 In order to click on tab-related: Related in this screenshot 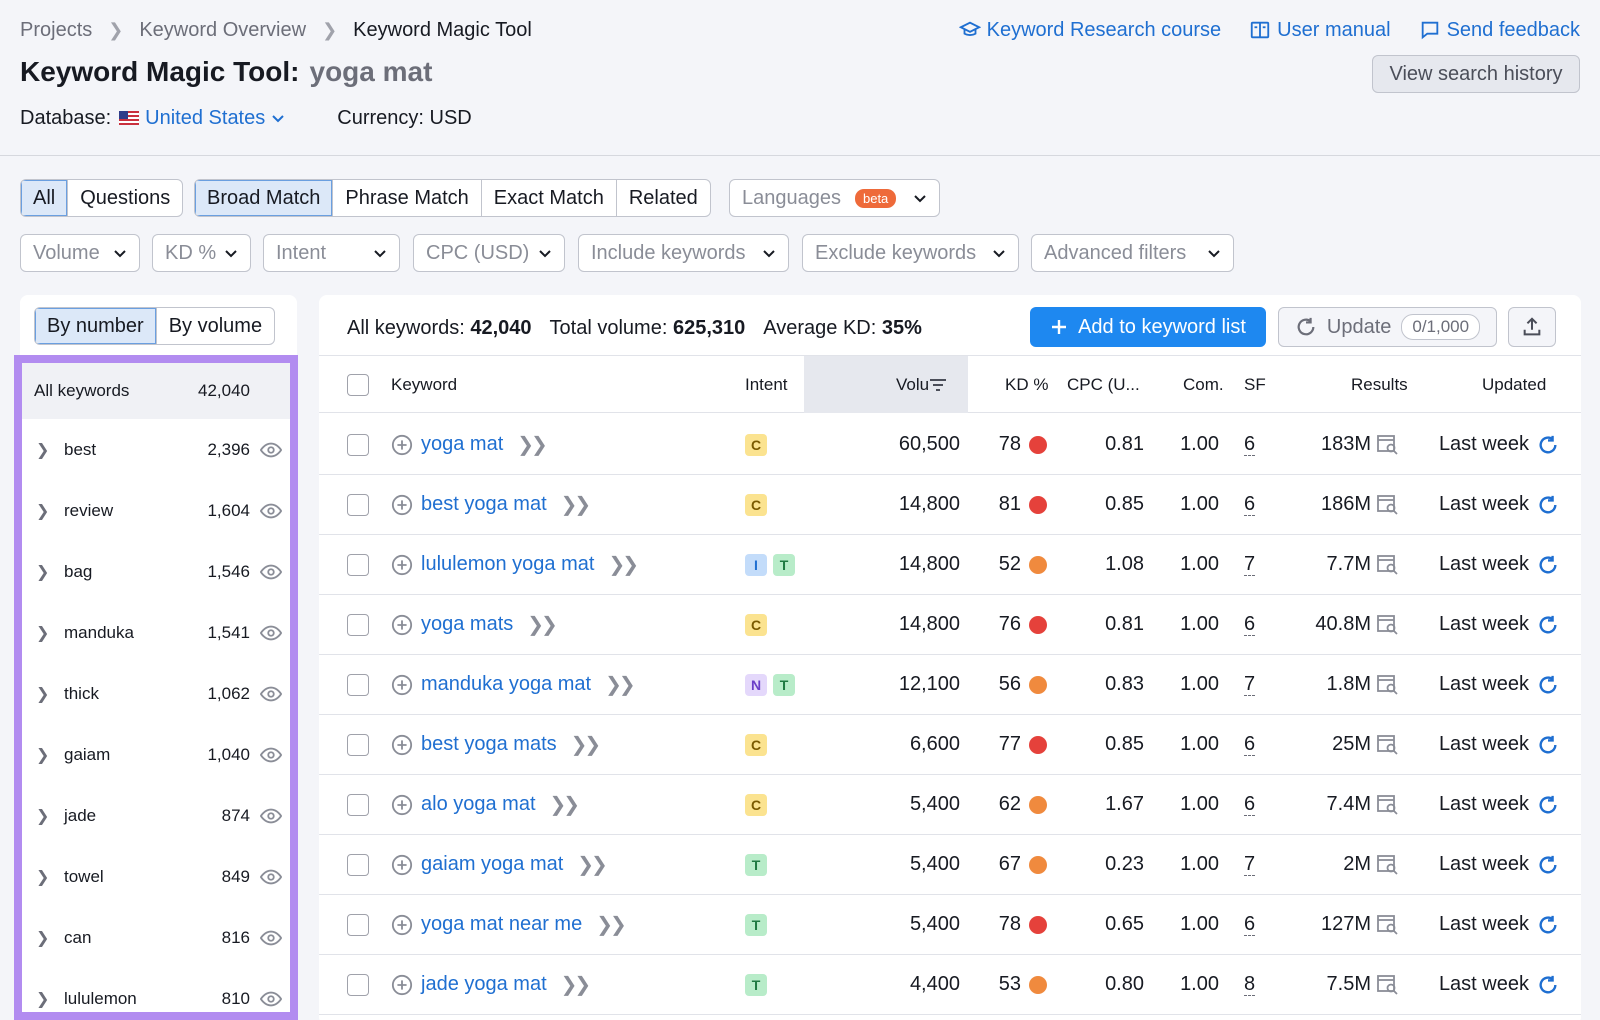, I will do `click(663, 198)`.